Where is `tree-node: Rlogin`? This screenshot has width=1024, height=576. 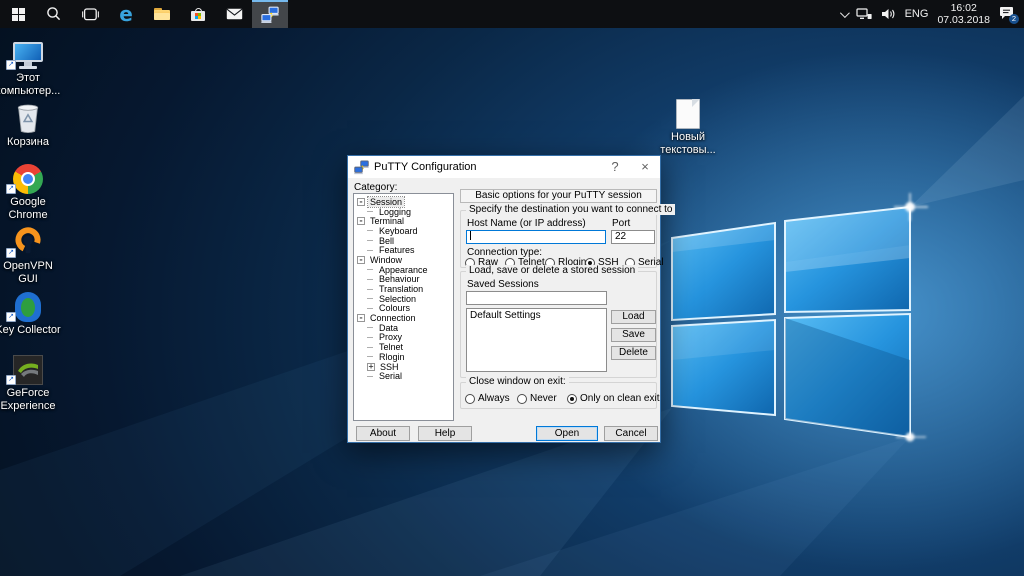 tree-node: Rlogin is located at coordinates (403, 357).